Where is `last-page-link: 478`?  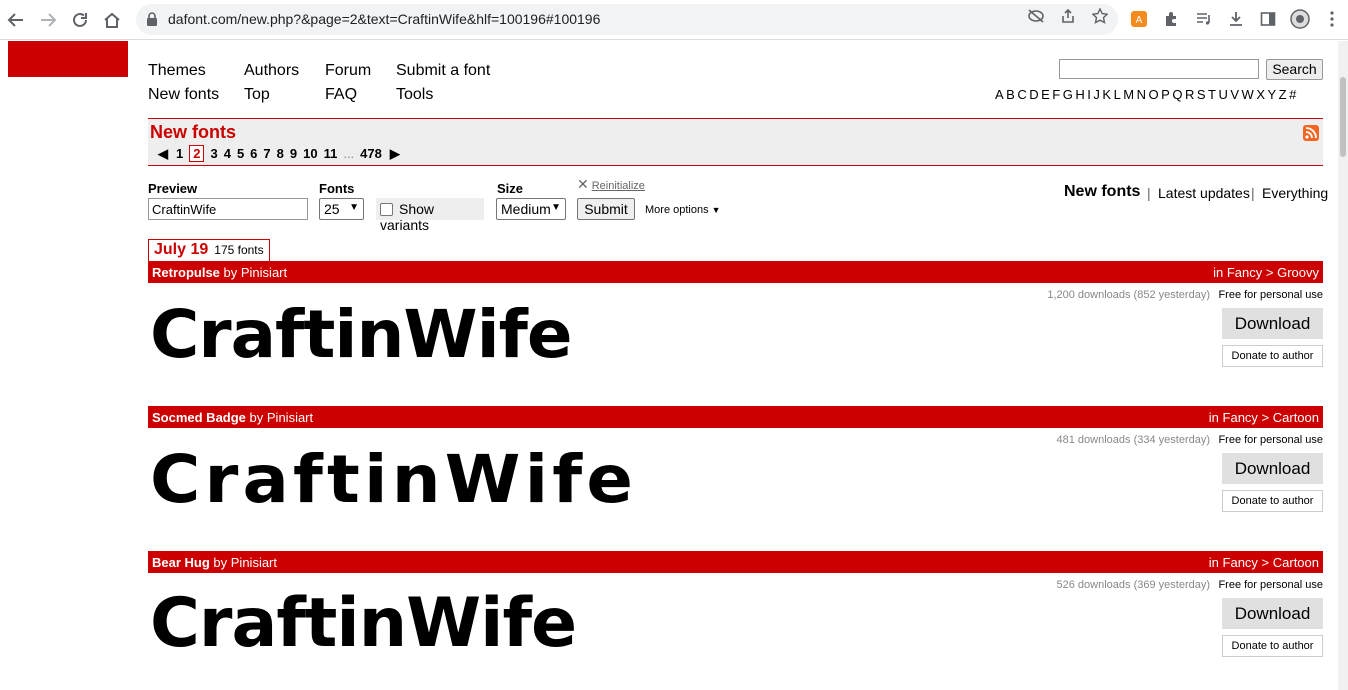
last-page-link: 478 is located at coordinates (371, 153).